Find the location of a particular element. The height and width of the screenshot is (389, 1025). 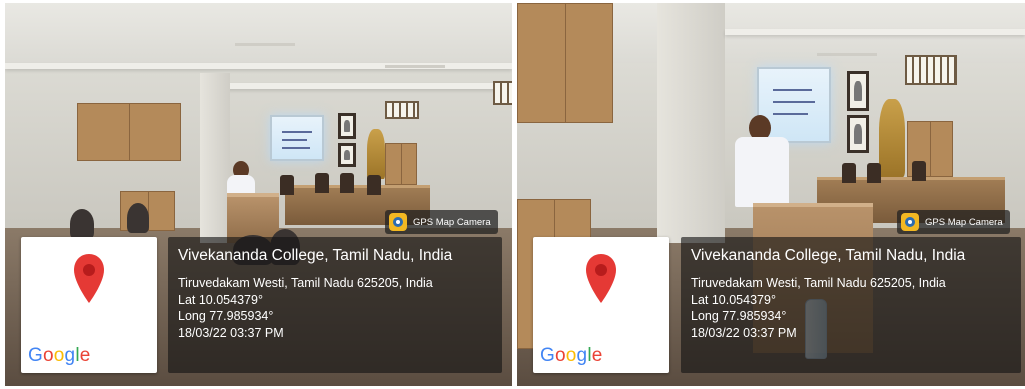

bookshelf is located at coordinates (401, 164).